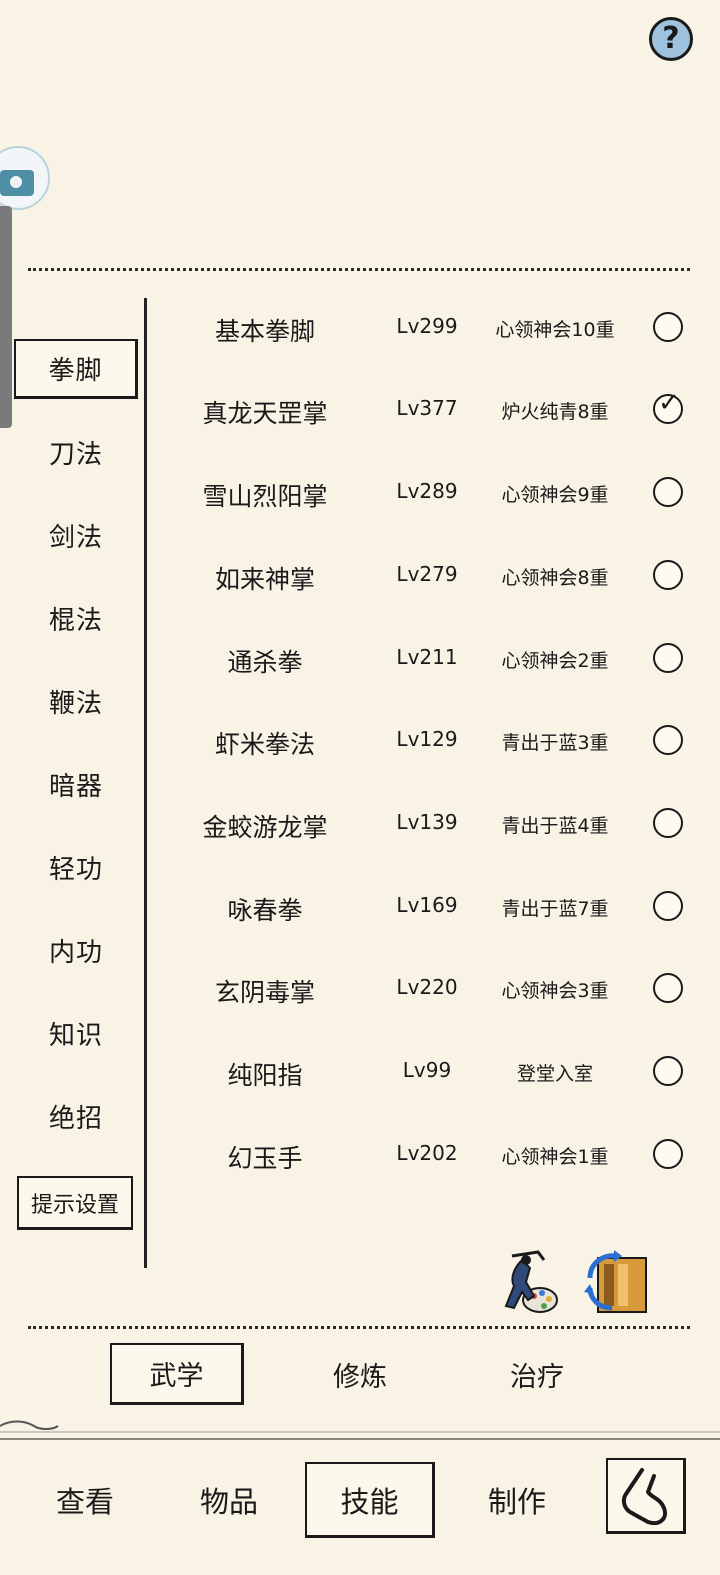 The image size is (720, 1575). I want to click on skill-name: 基本拳脚, so click(264, 331).